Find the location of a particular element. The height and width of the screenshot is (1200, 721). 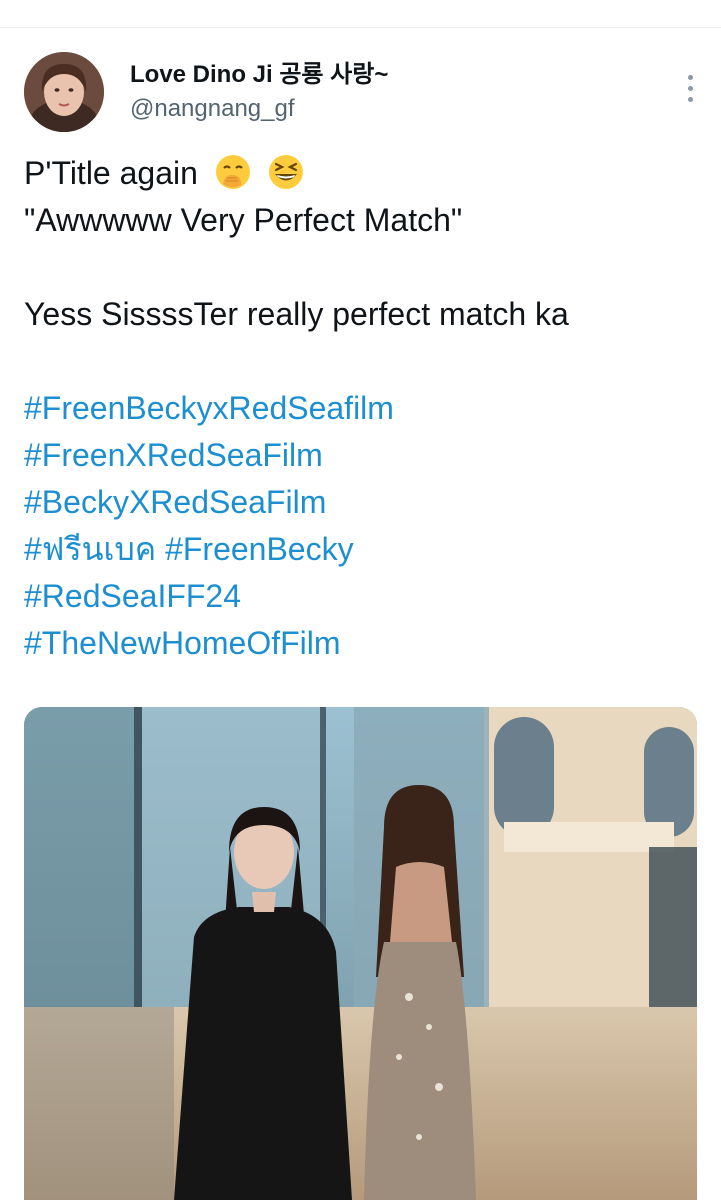

hand-over-mouth-emoji is located at coordinates (233, 178).